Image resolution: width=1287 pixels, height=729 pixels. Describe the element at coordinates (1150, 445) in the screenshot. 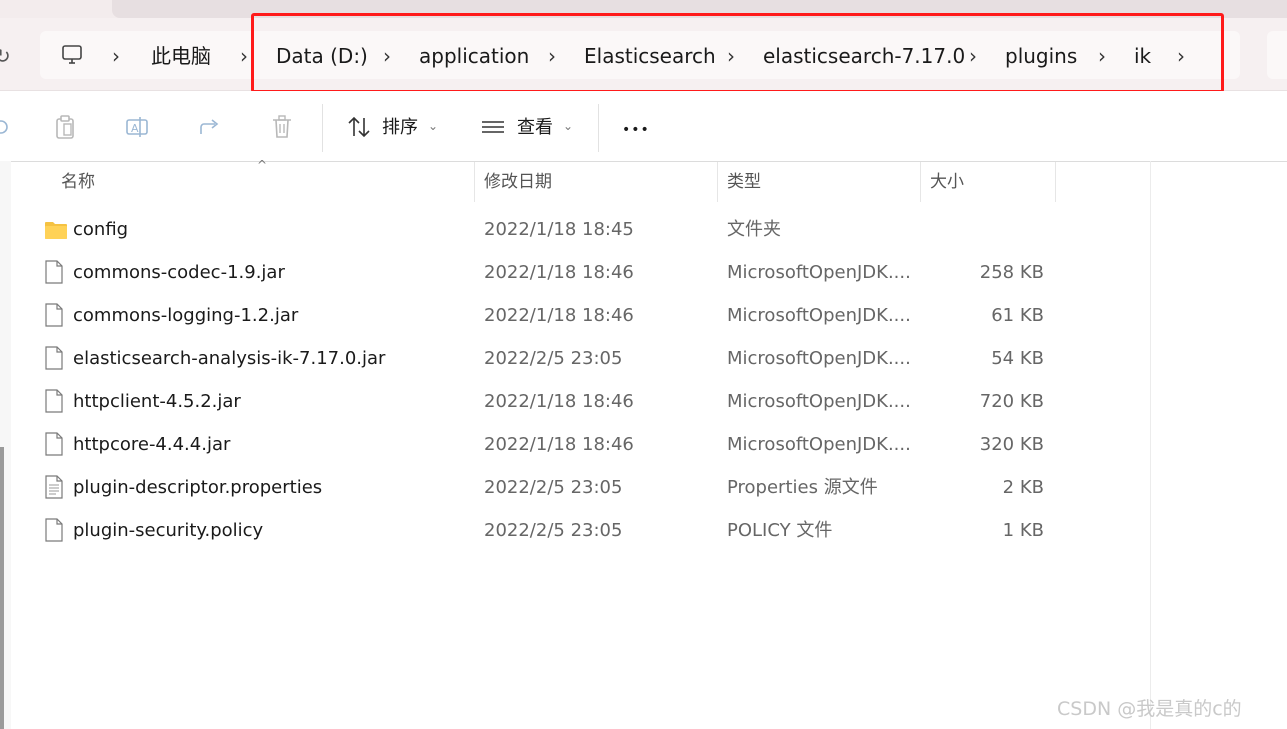

I see `details-pane-divider` at that location.